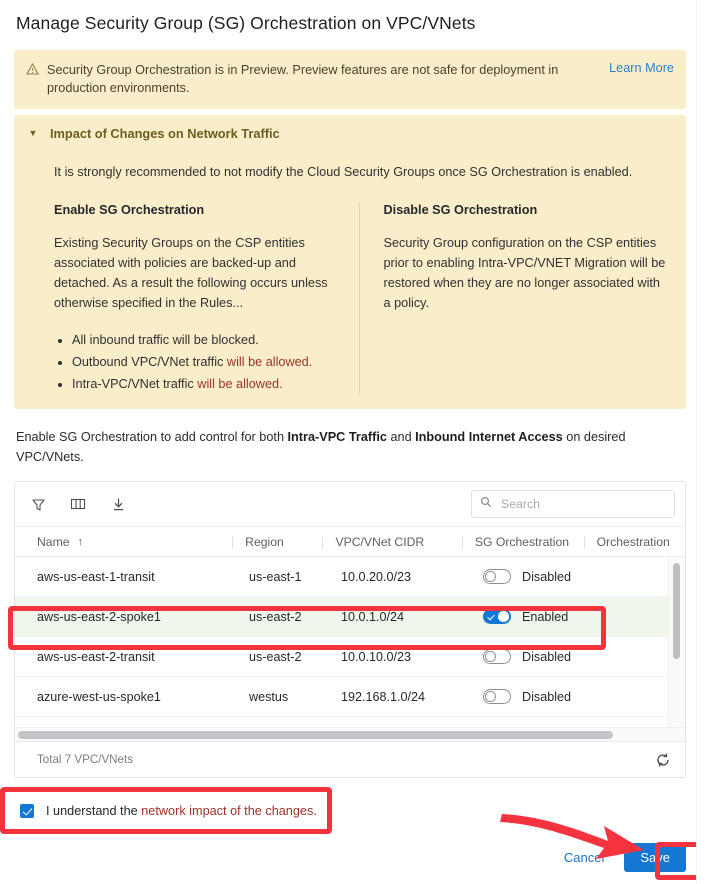  What do you see at coordinates (489, 437) in the screenshot?
I see `lead-bold-2: Inbound Internet Access` at bounding box center [489, 437].